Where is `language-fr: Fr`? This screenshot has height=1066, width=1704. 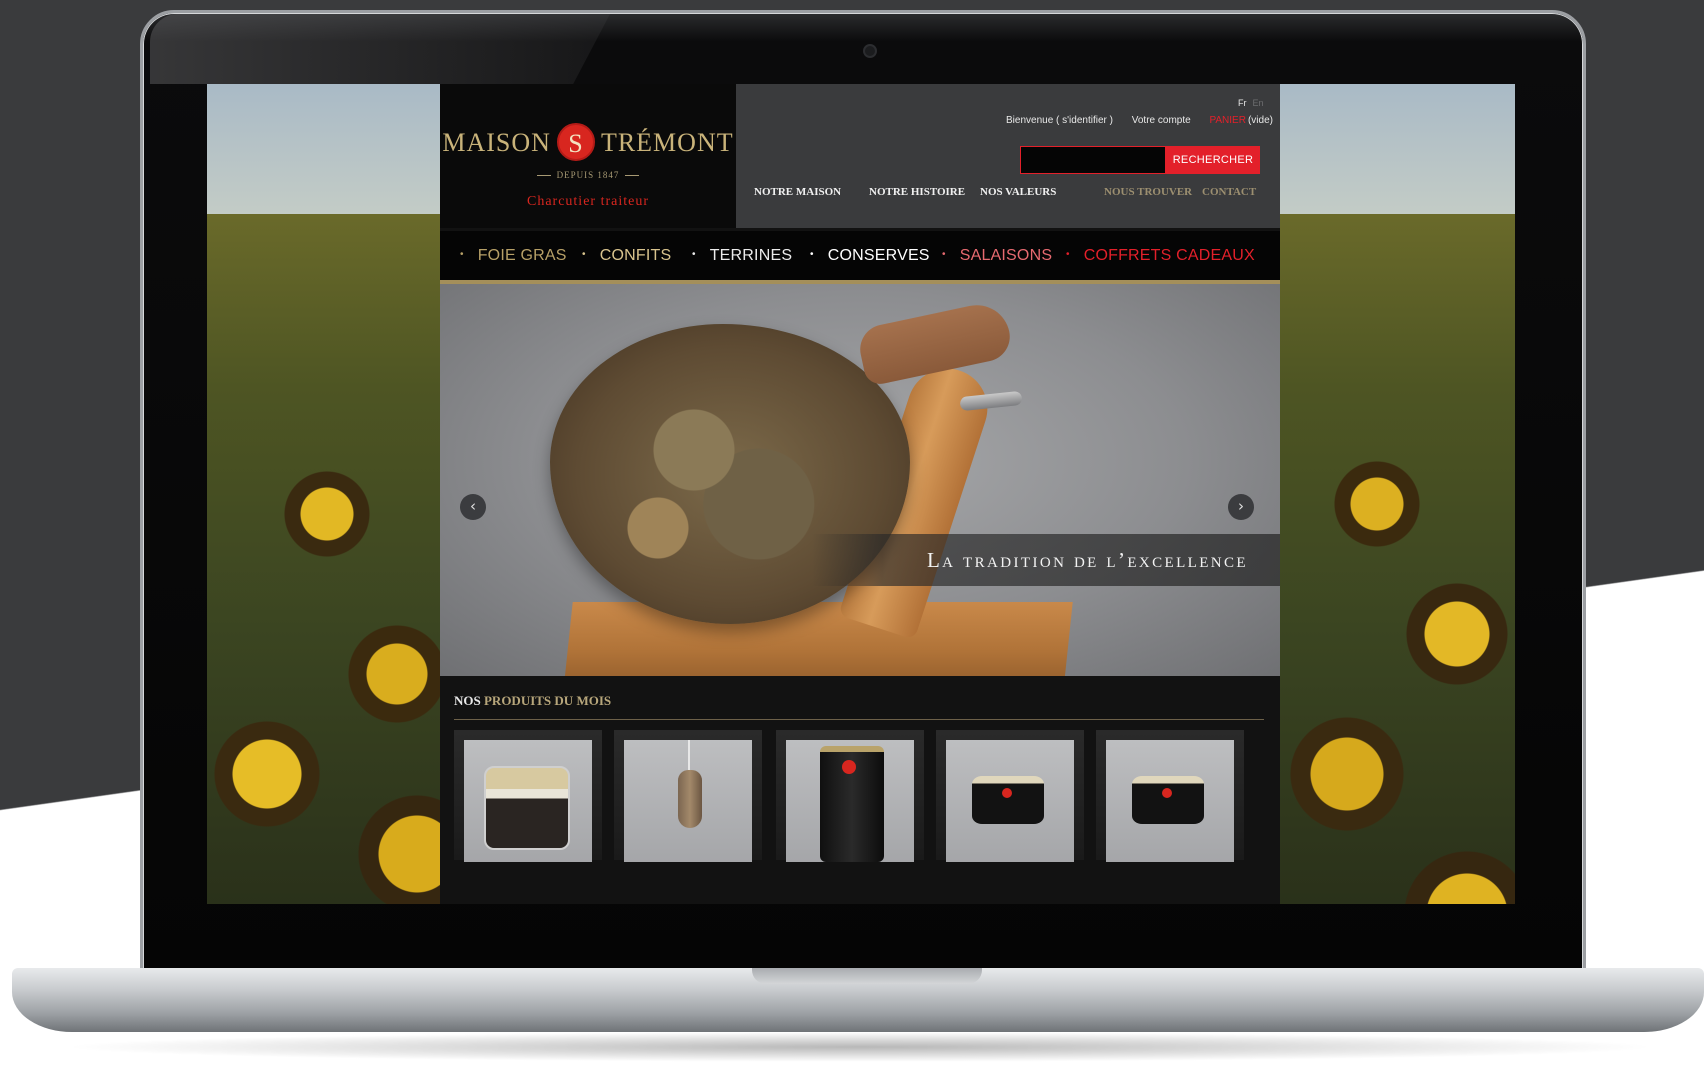 language-fr: Fr is located at coordinates (1242, 103).